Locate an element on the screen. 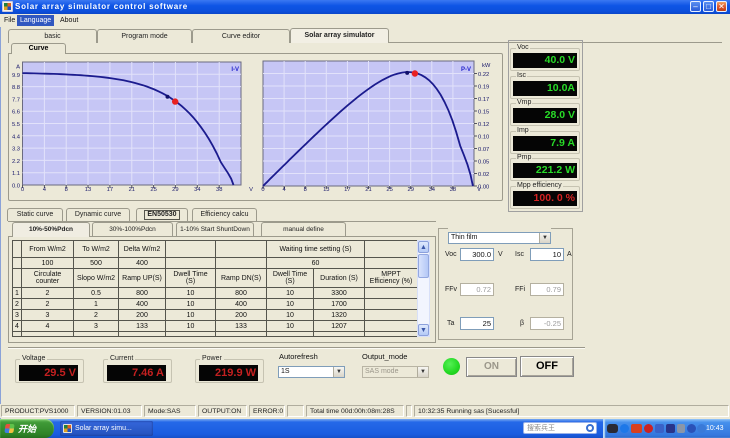 Image resolution: width=730 pixels, height=438 pixels. svg-text: kW is located at coordinates (486, 66).